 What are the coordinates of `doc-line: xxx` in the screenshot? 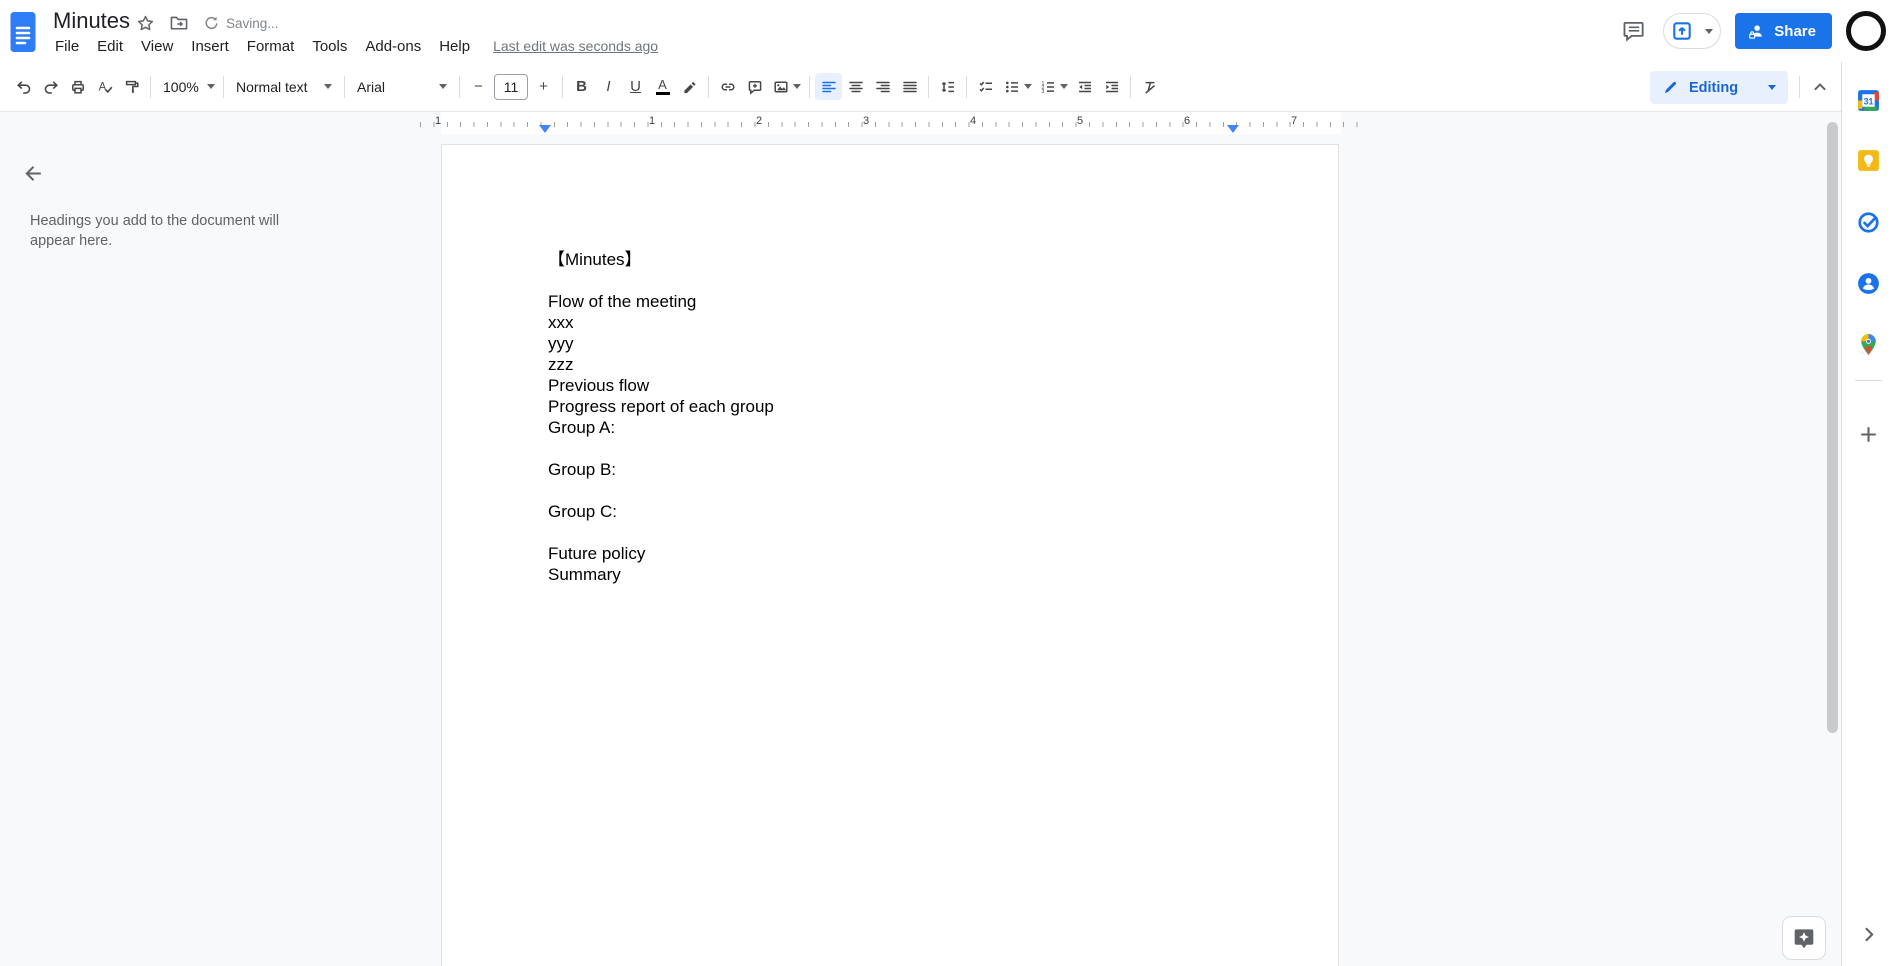 It's located at (903, 322).